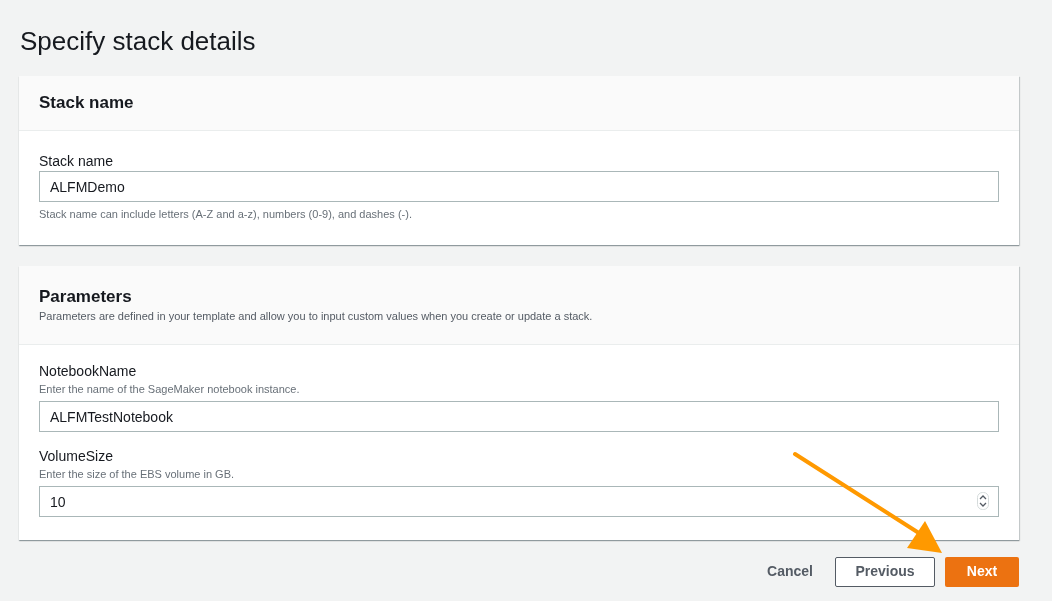 This screenshot has width=1052, height=601. I want to click on input-field: ALFMDemo, so click(519, 186).